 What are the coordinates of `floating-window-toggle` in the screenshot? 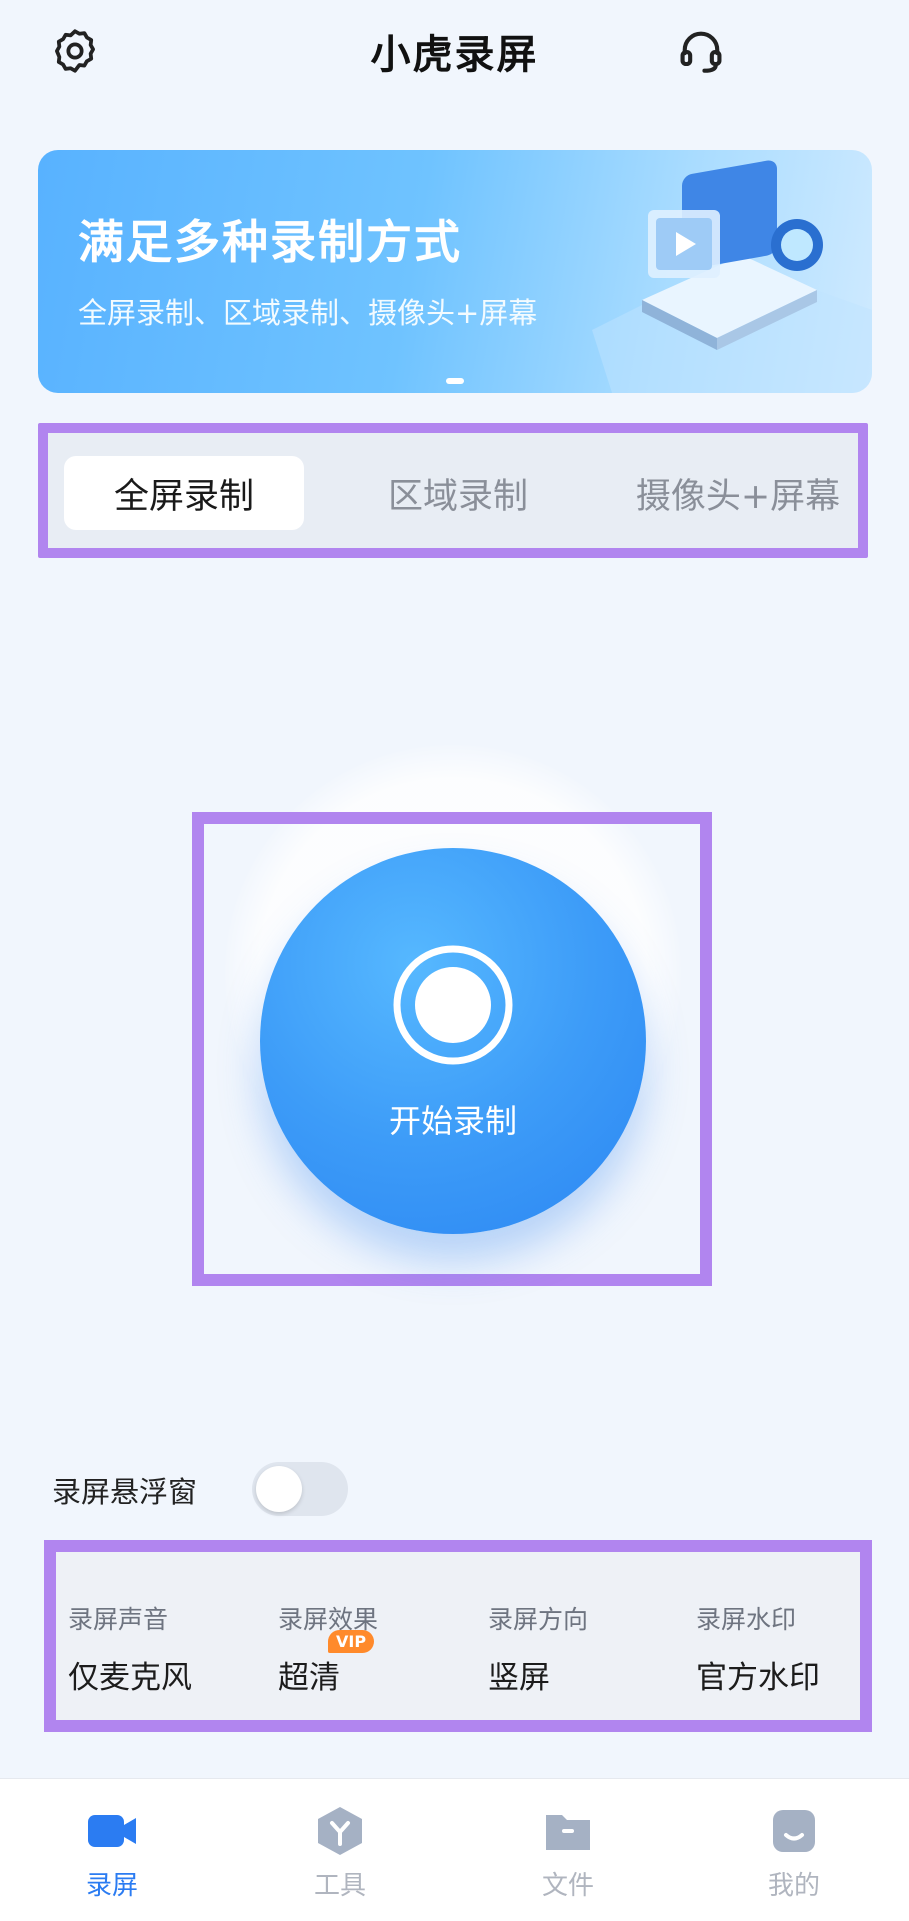 It's located at (300, 1489).